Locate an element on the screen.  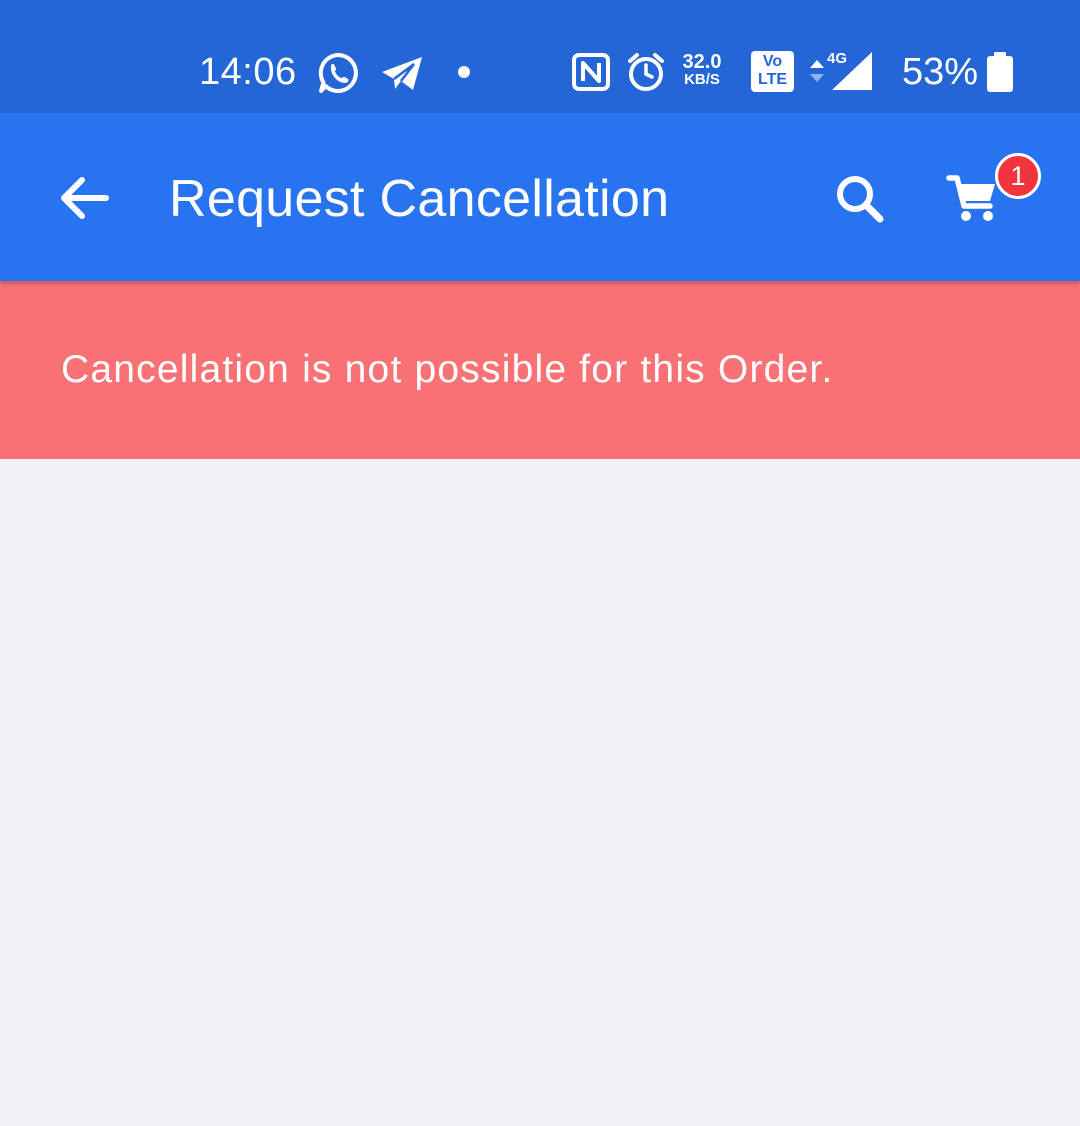
status-bar: 14:06 32.0 KB/S Vo LTE 4G 53% is located at coordinates (540, 56).